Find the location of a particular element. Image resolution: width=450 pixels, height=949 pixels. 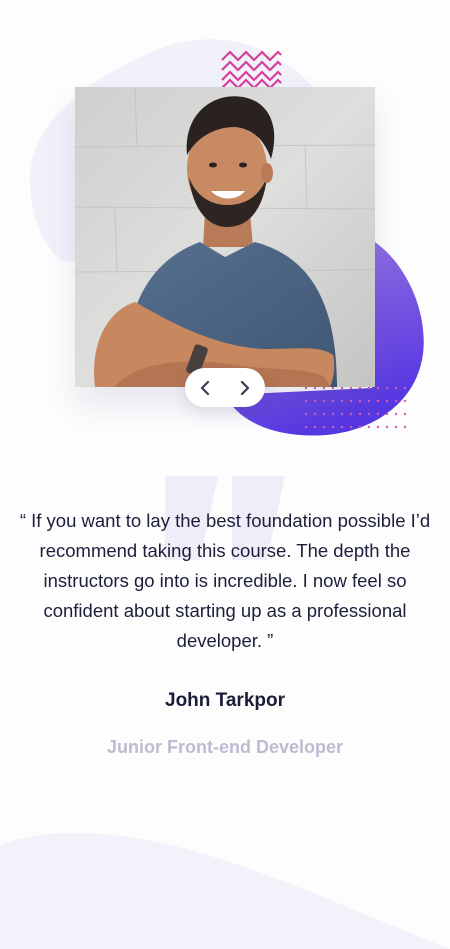

previous-button is located at coordinates (205, 387).